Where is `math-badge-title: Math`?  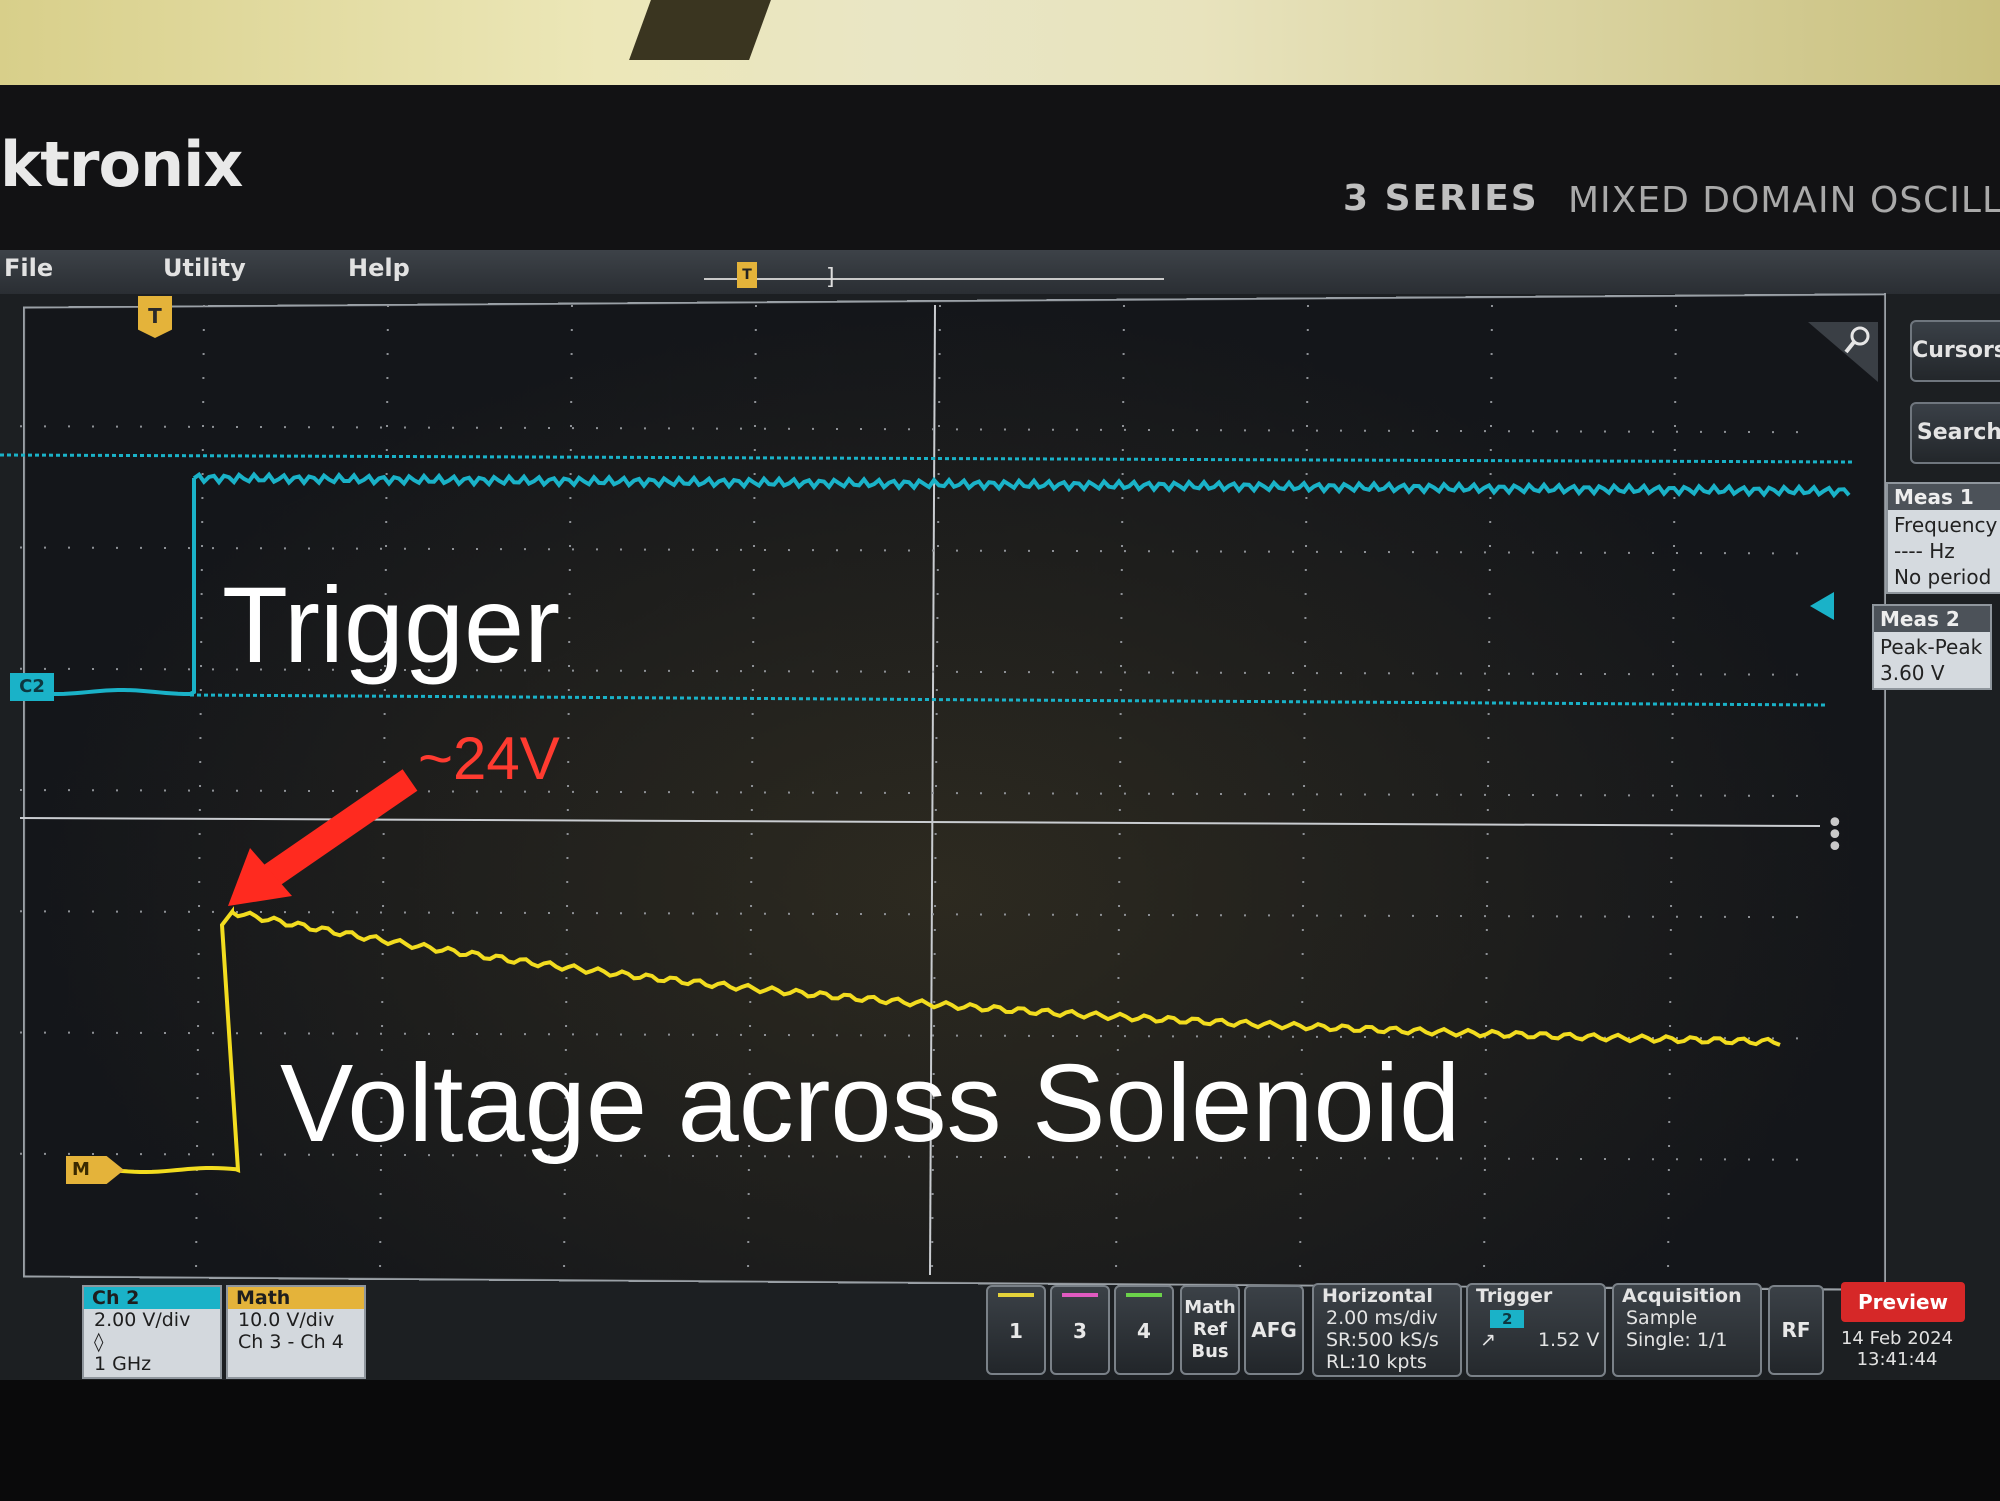
math-badge-title: Math is located at coordinates (296, 1298).